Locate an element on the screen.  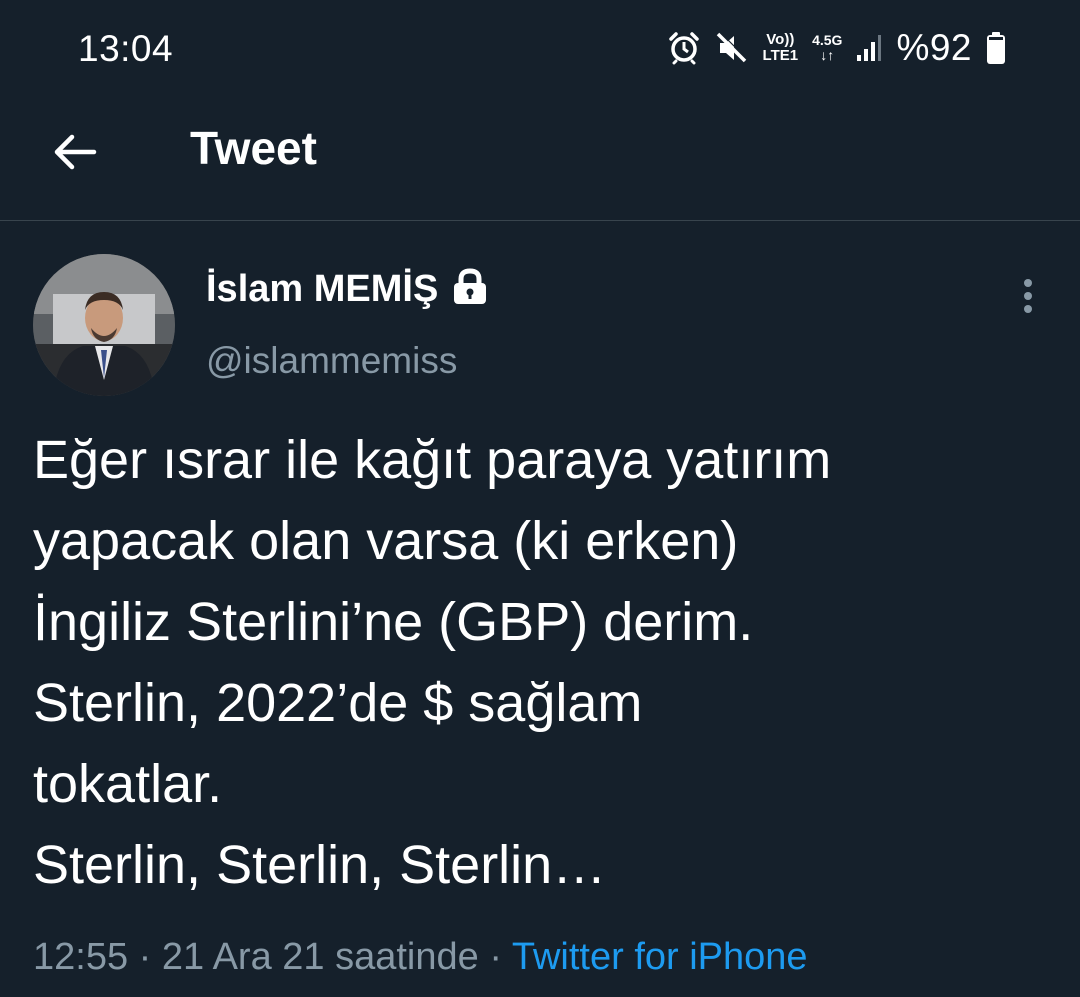
author-name-row: İslam MEMİŞ is located at coordinates (348, 289).